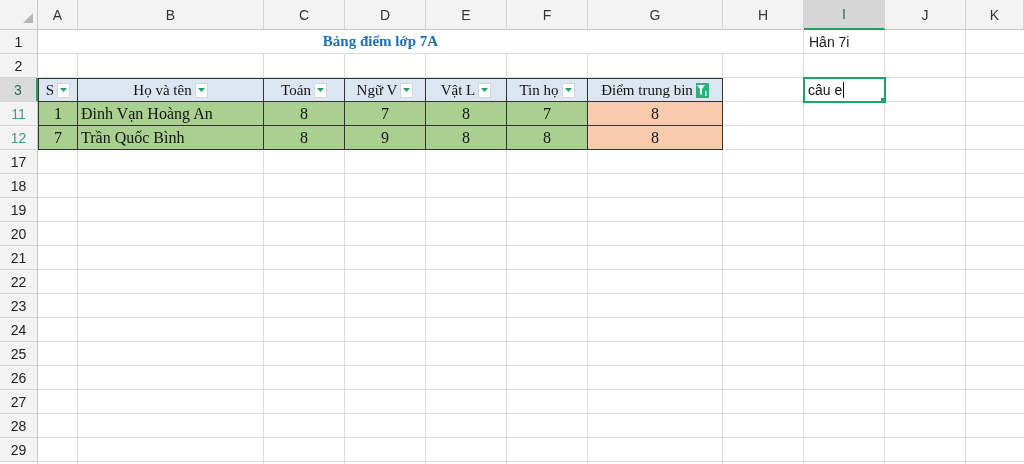  What do you see at coordinates (763, 15) in the screenshot?
I see `column-header: H` at bounding box center [763, 15].